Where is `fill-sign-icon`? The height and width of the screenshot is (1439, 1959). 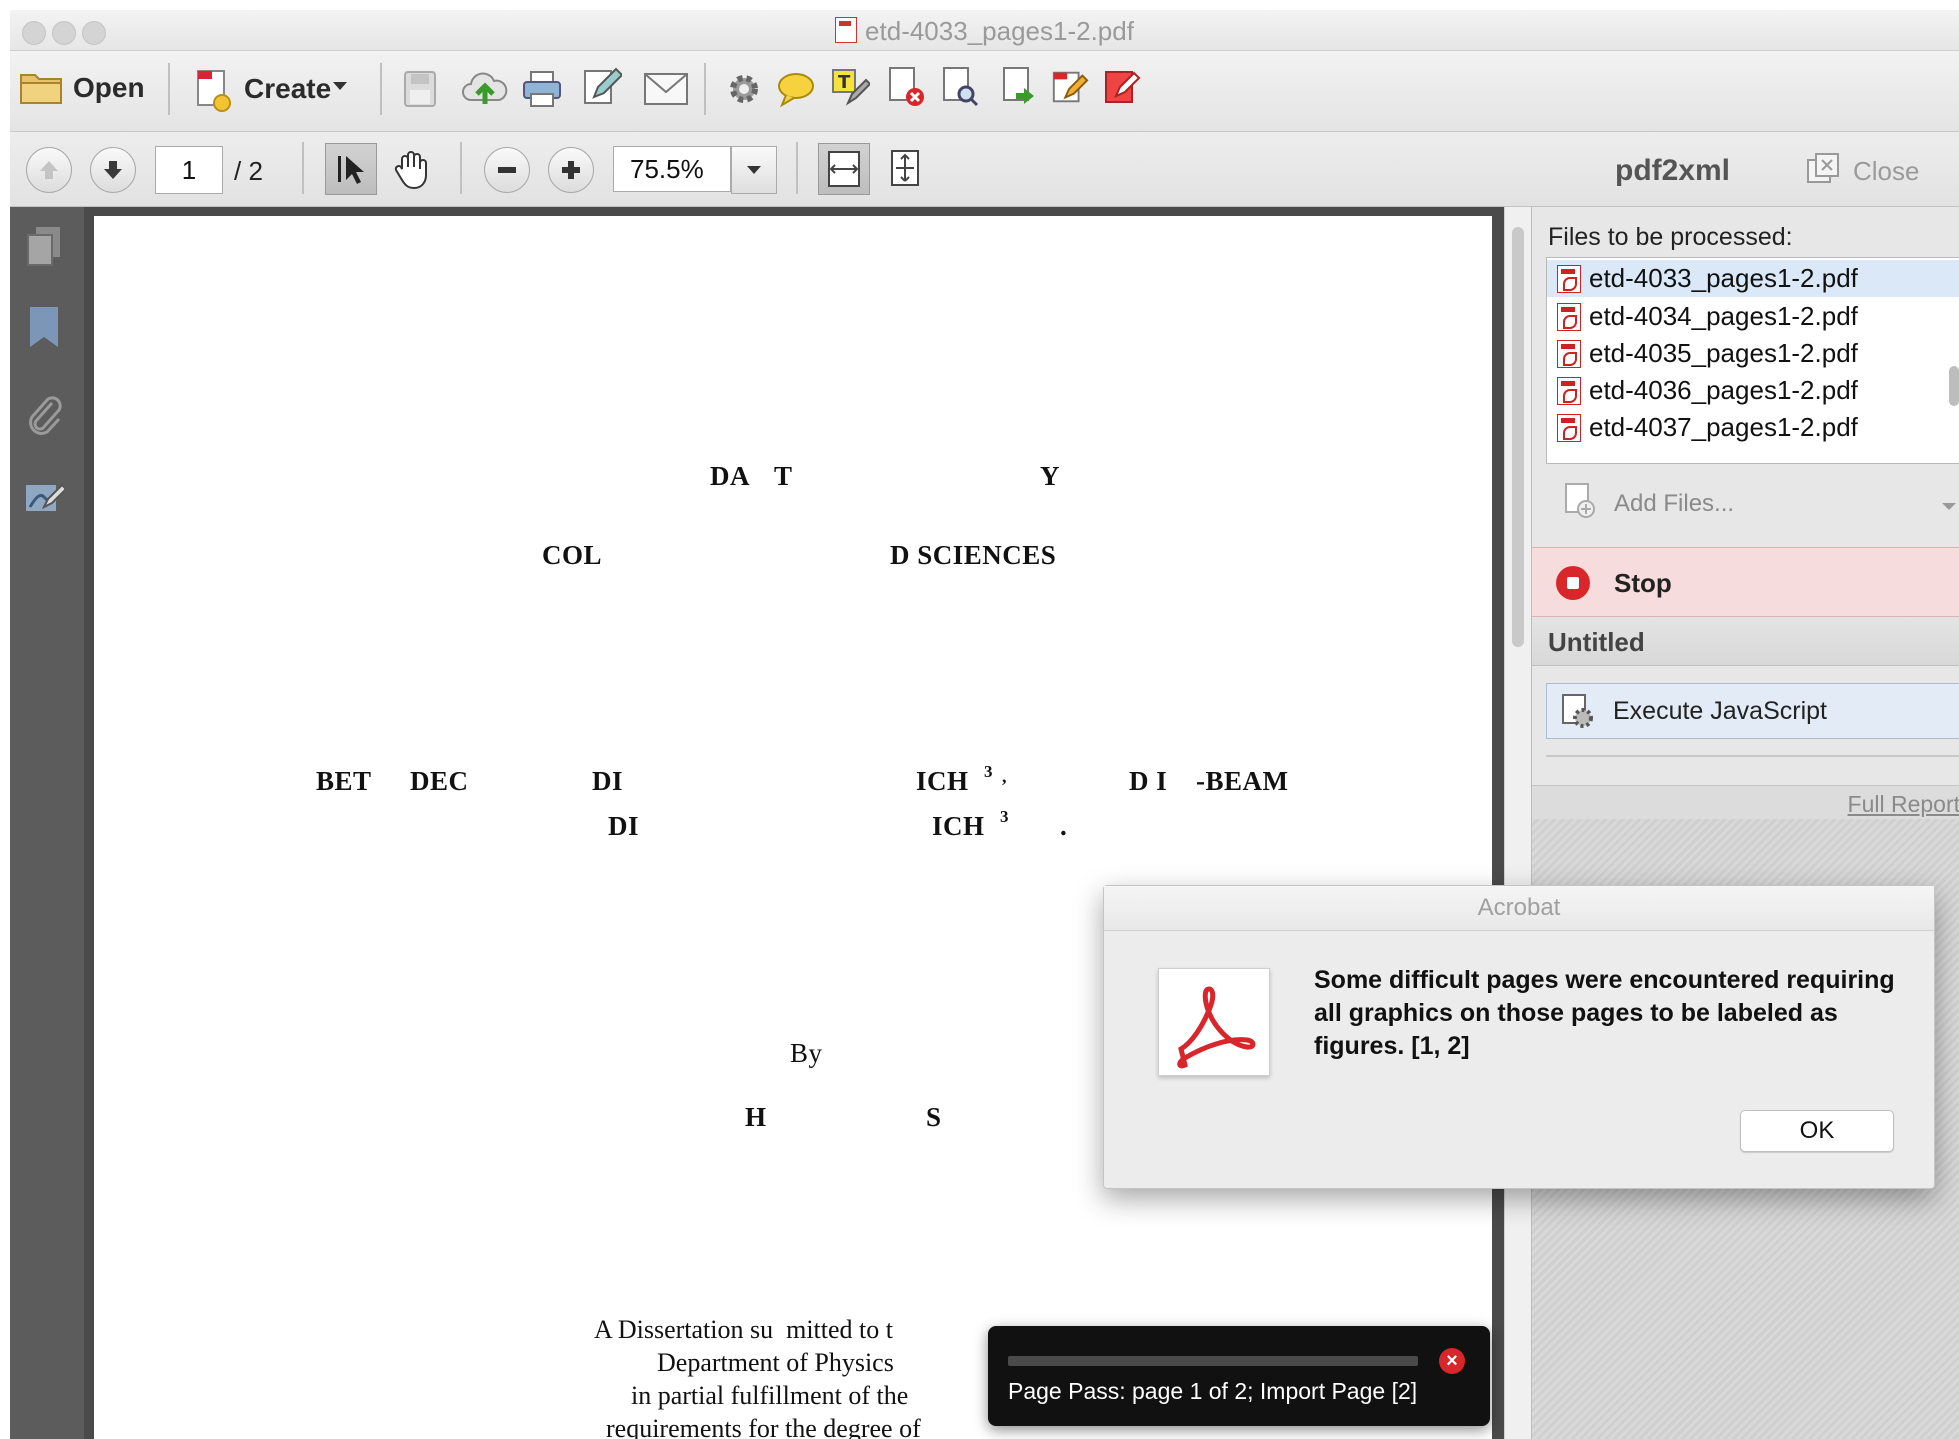
fill-sign-icon is located at coordinates (1122, 87).